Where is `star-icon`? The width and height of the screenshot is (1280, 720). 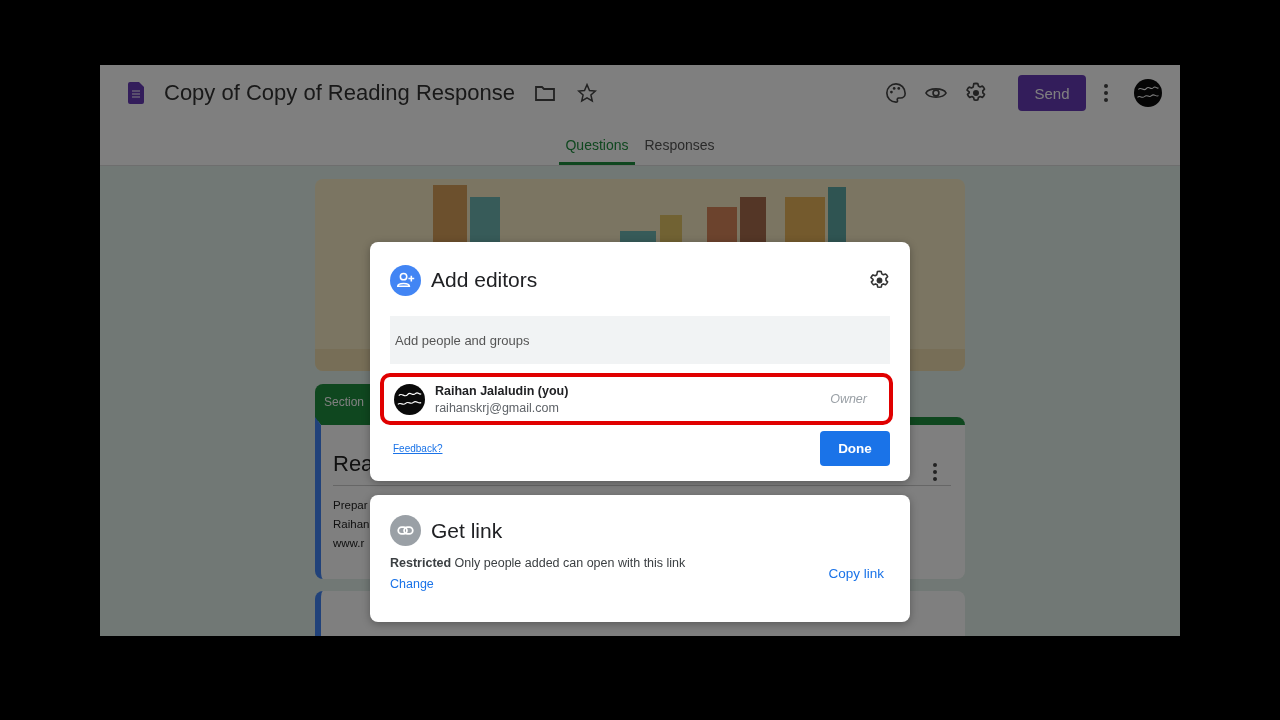
star-icon is located at coordinates (587, 93).